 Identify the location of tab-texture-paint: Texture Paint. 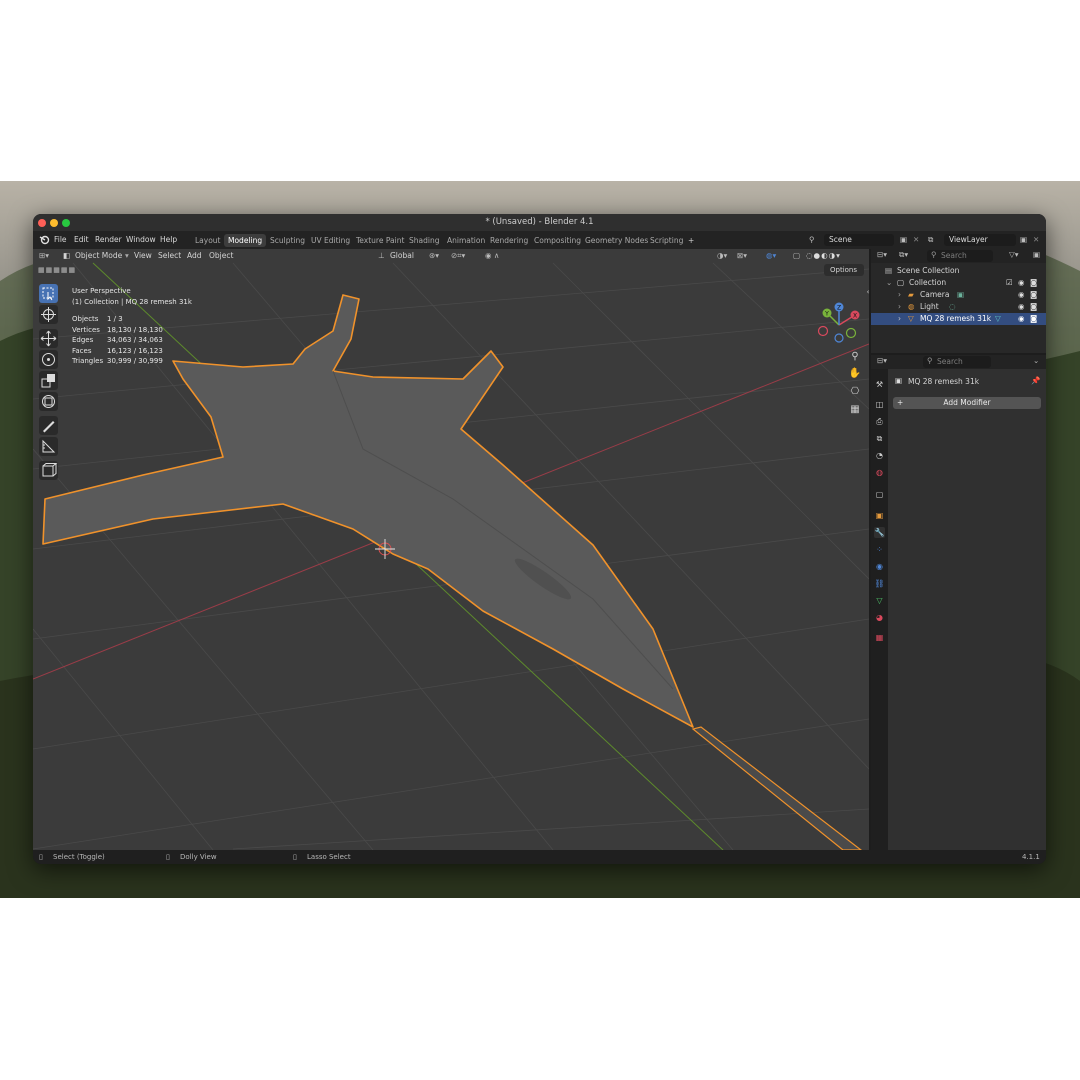
(380, 240).